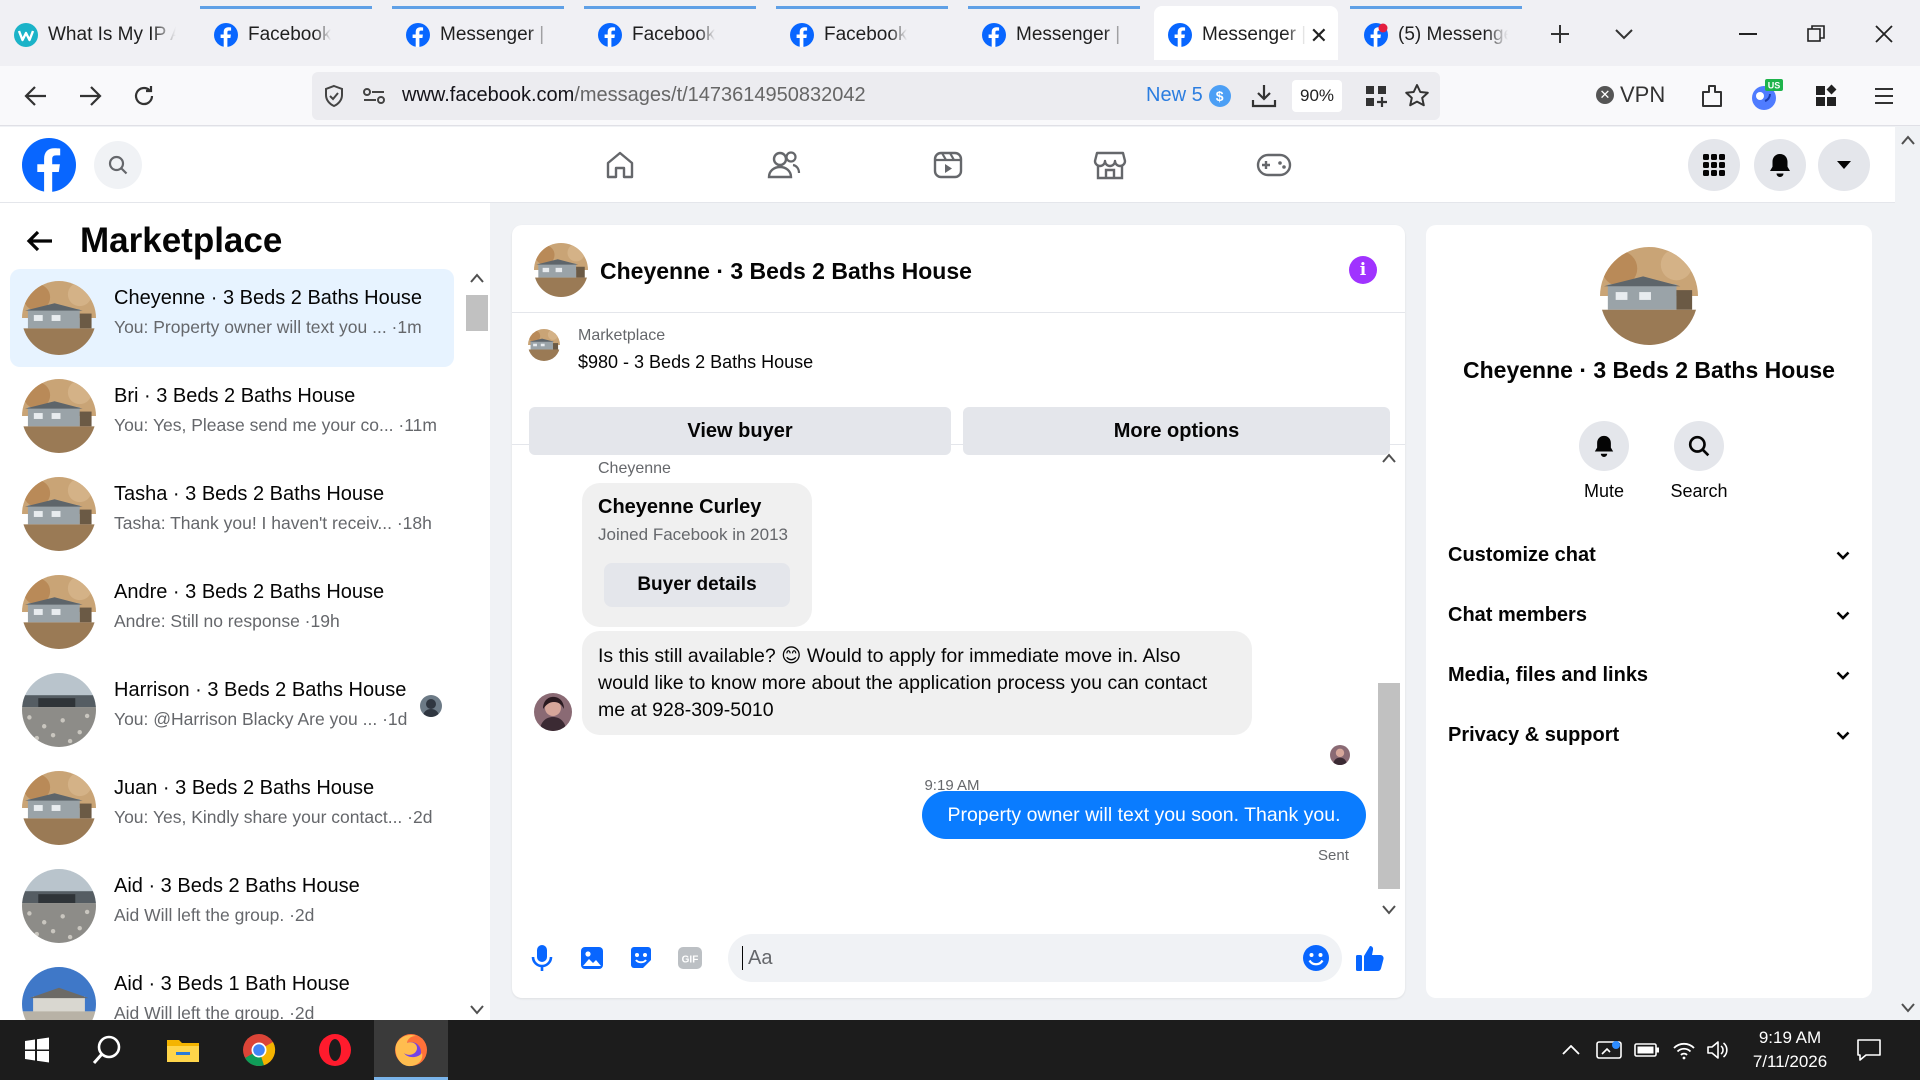  Describe the element at coordinates (335, 1050) in the screenshot. I see `taskbar-opera` at that location.